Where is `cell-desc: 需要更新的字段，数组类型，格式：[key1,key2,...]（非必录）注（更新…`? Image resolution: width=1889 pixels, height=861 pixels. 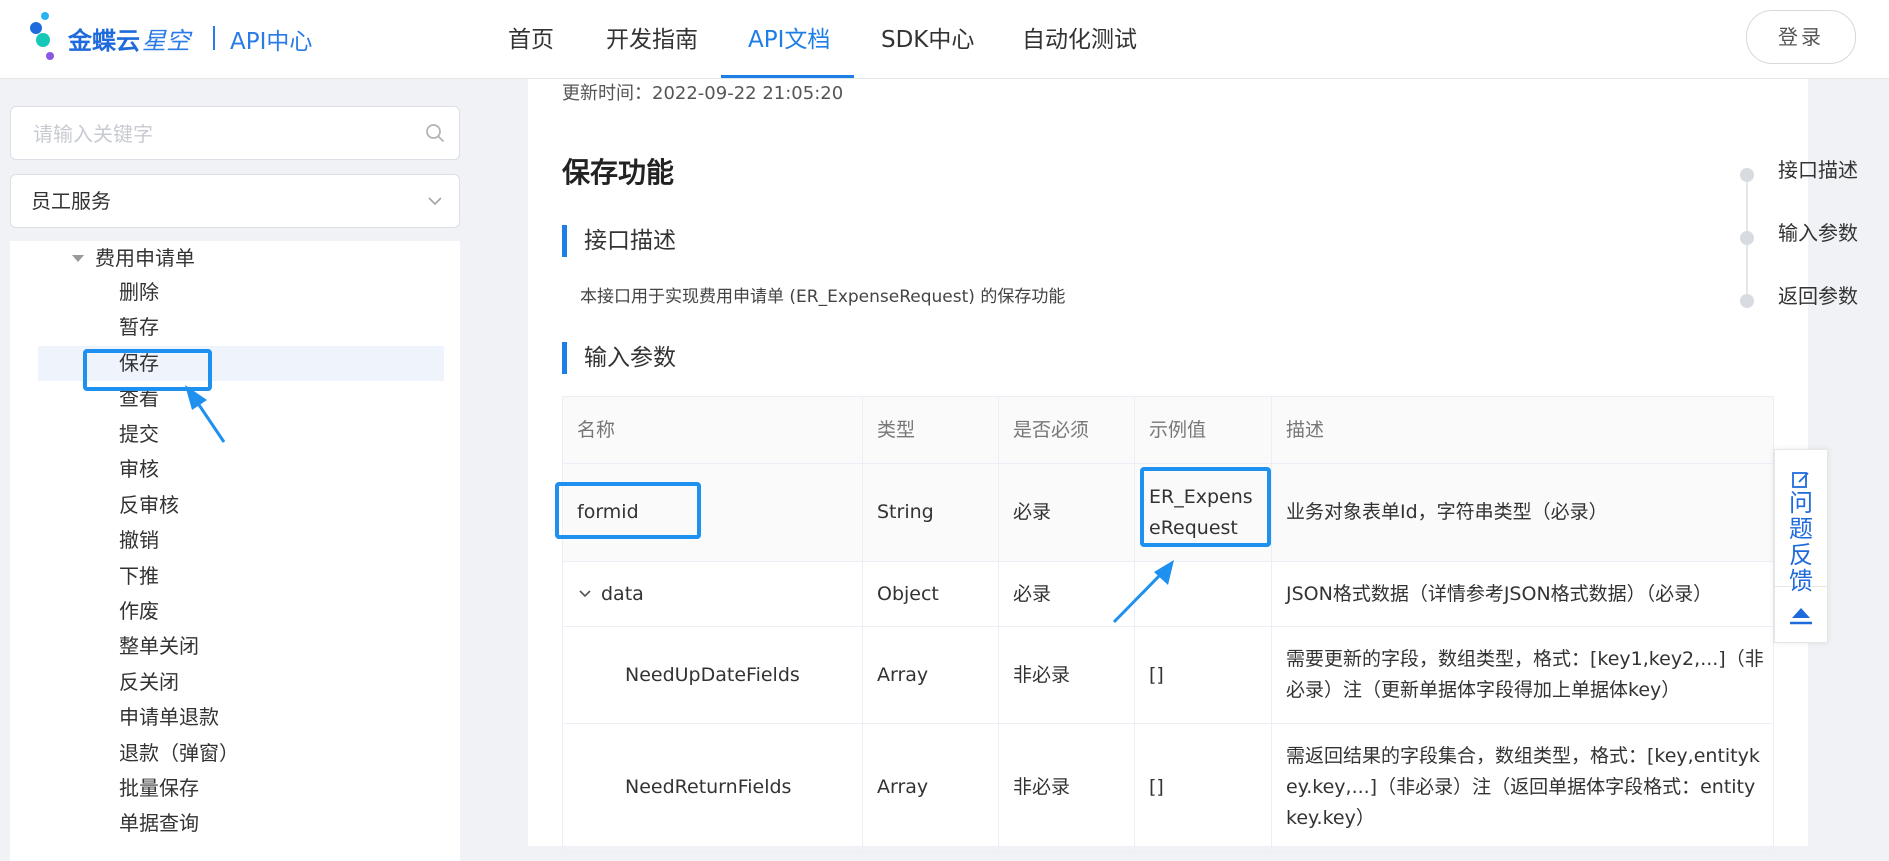 cell-desc: 需要更新的字段，数组类型，格式：[key1,key2,...]（非必录）注（更新… is located at coordinates (1525, 674).